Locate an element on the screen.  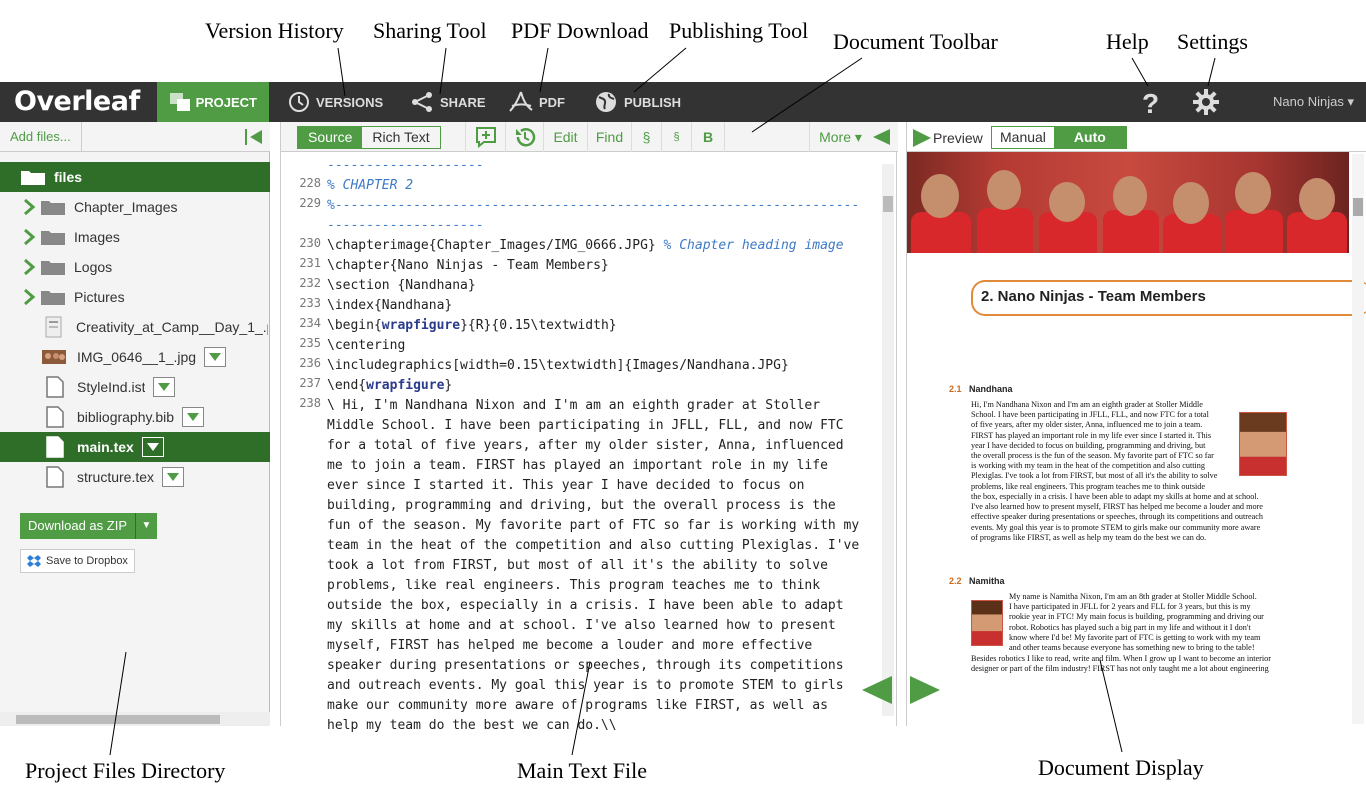
file-tree-scrollbar is located at coordinates (135, 719).